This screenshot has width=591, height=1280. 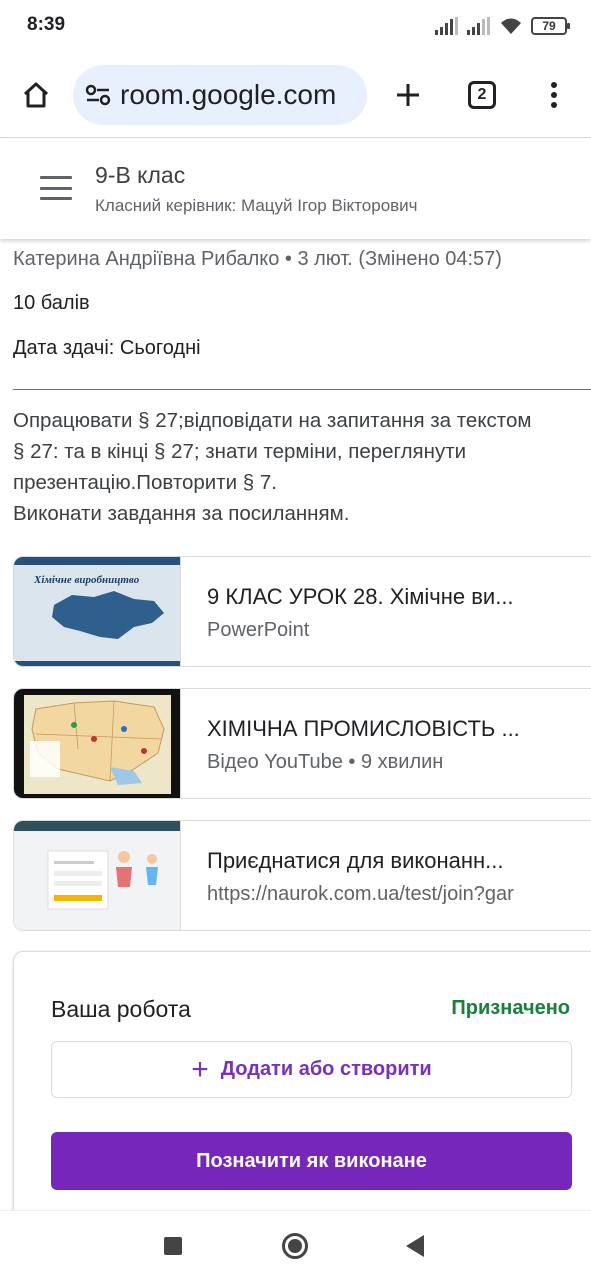 I want to click on signal-icon, so click(x=446, y=26).